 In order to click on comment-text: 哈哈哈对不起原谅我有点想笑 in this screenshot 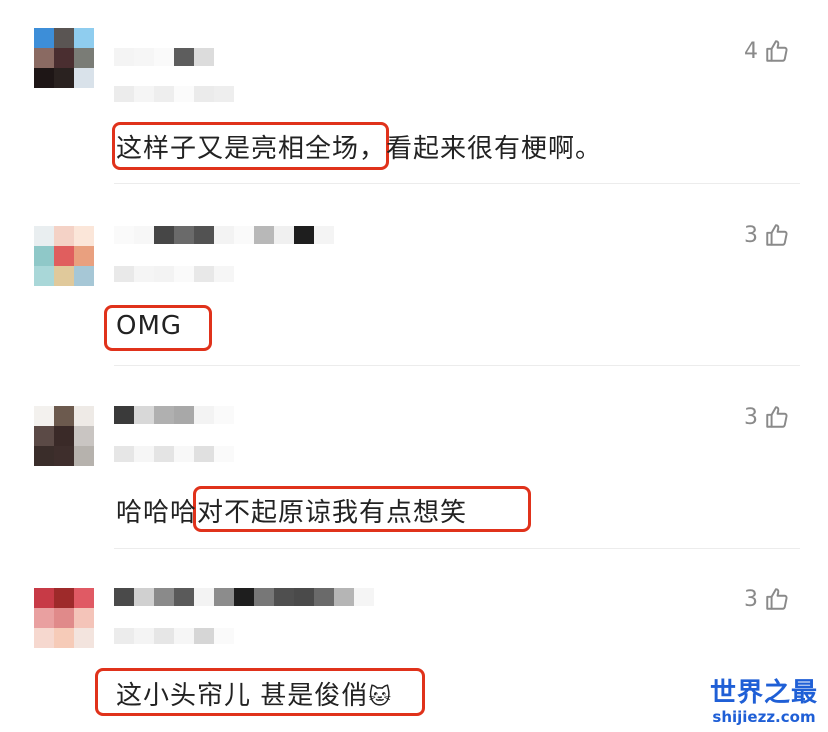, I will do `click(292, 513)`.